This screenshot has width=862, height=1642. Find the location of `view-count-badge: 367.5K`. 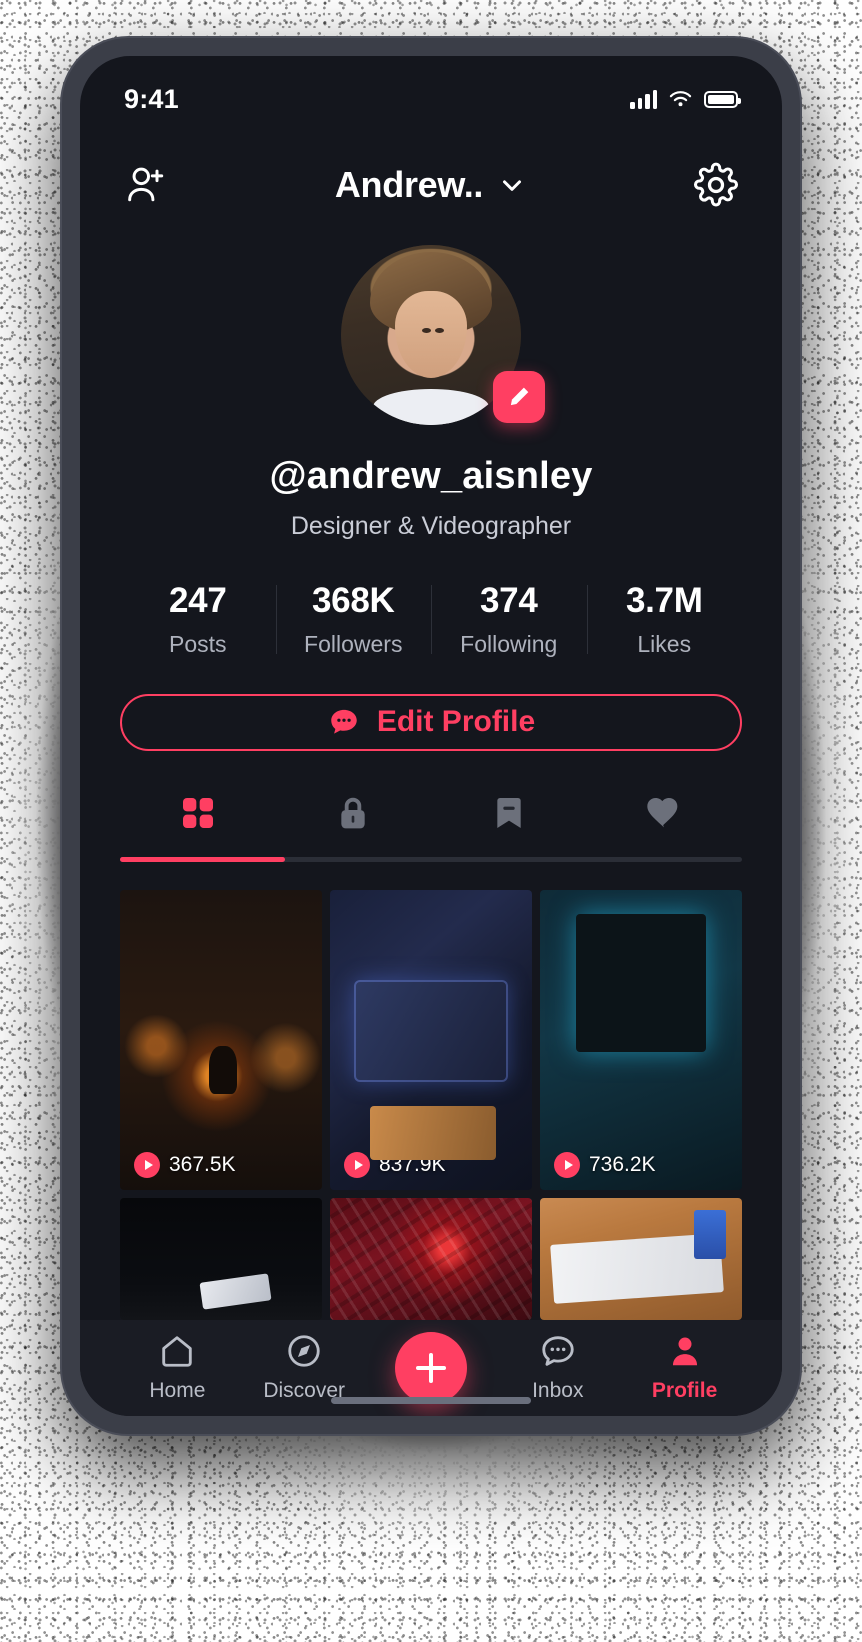

view-count-badge: 367.5K is located at coordinates (185, 1164).